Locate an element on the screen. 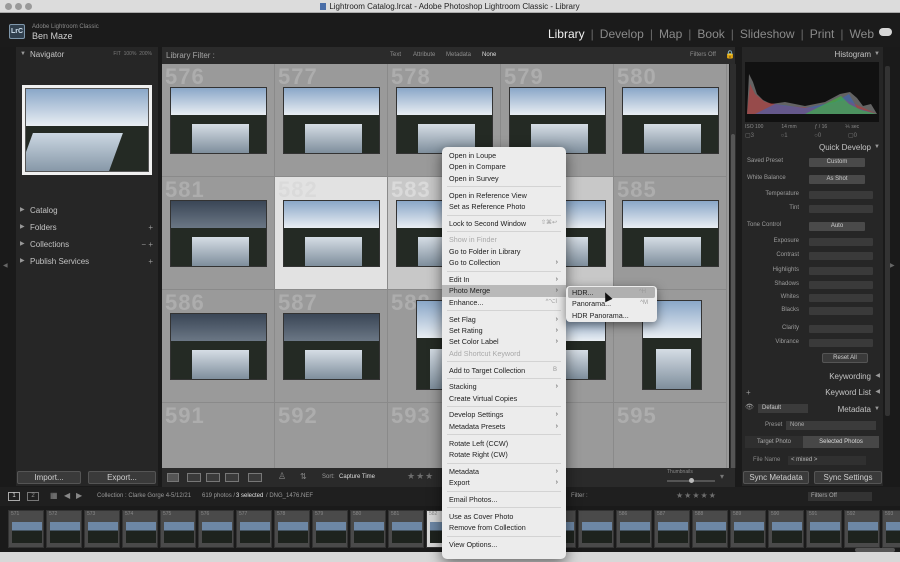 The width and height of the screenshot is (900, 562). main-window-button: 1 is located at coordinates (14, 496).